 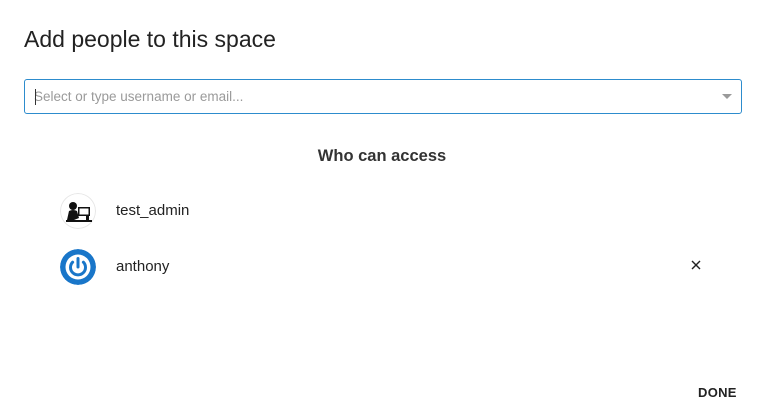 I want to click on chevron-down-icon, so click(x=727, y=96).